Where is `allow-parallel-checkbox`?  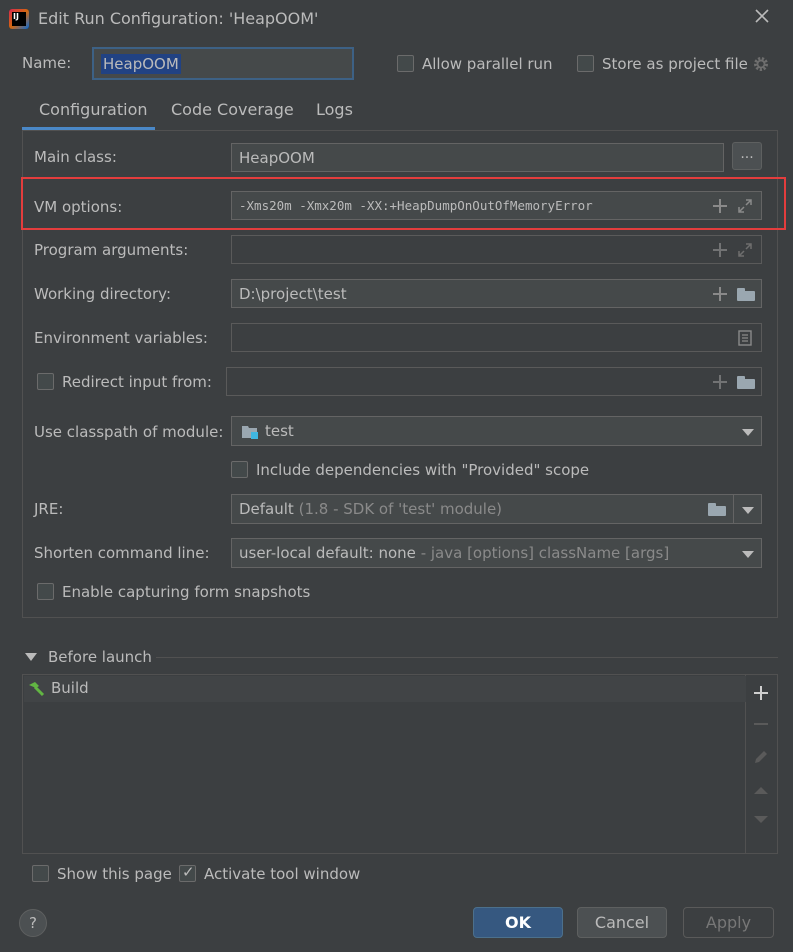 allow-parallel-checkbox is located at coordinates (405, 63).